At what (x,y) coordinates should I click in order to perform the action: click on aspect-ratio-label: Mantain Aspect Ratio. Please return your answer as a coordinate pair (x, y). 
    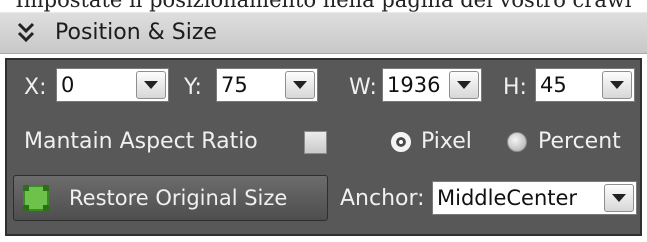
    Looking at the image, I should click on (141, 141).